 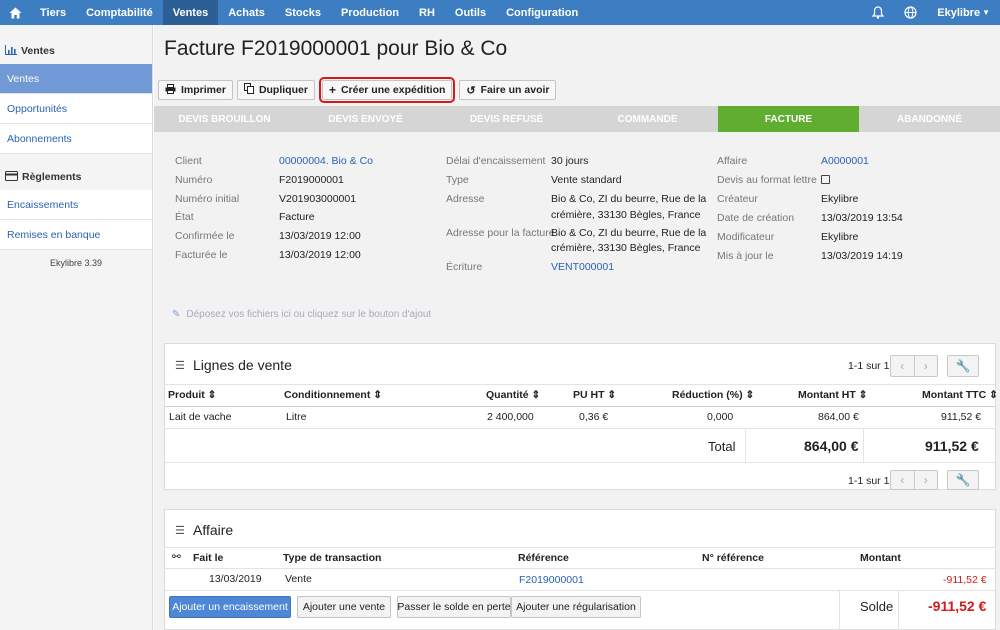 What do you see at coordinates (929, 119) in the screenshot?
I see `step-abandonne: Abandonné` at bounding box center [929, 119].